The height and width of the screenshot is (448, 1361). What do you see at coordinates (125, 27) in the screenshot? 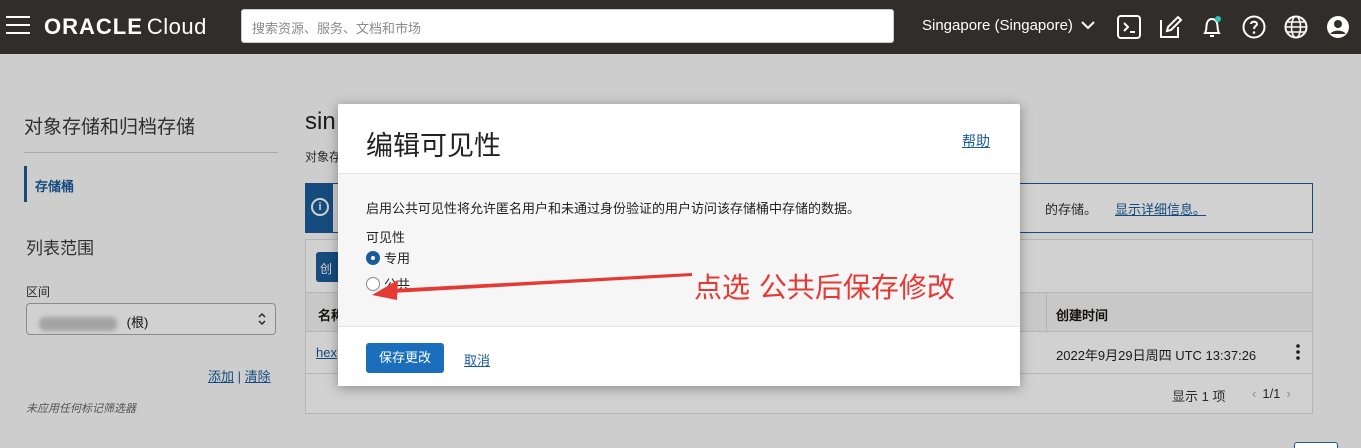
I see `oracle-cloud-logo: ORACLE Cloud` at bounding box center [125, 27].